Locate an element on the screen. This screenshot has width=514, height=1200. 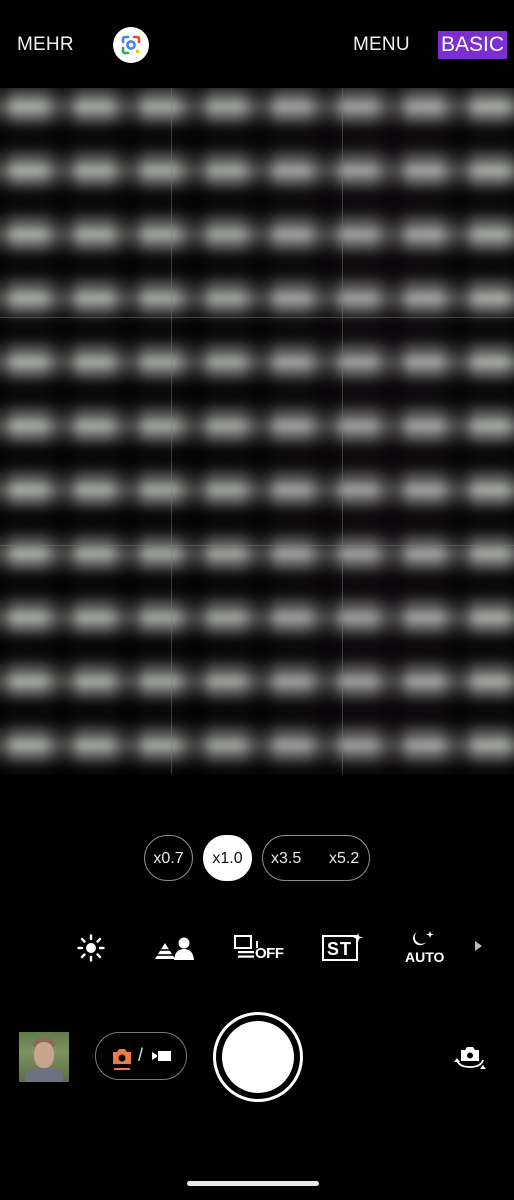
brightness-icon is located at coordinates (91, 948).